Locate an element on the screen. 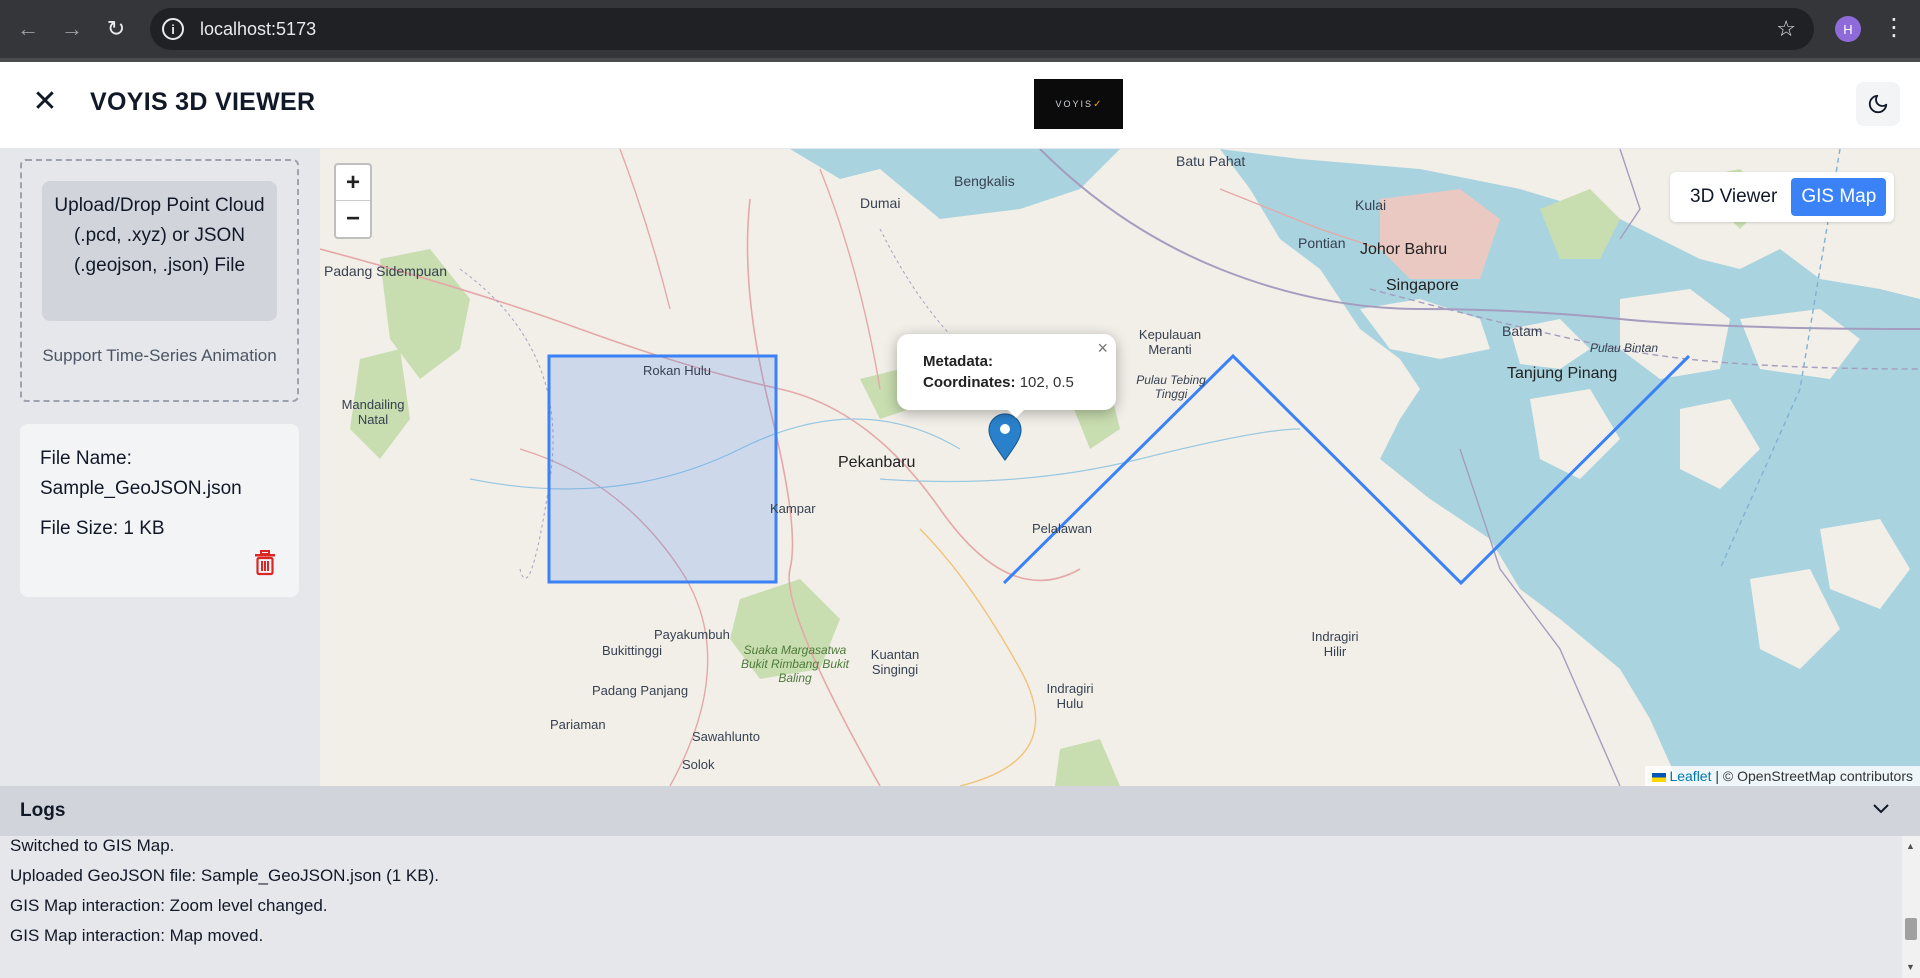 This screenshot has height=978, width=1920. file-size: File Size: 1 KB is located at coordinates (102, 528).